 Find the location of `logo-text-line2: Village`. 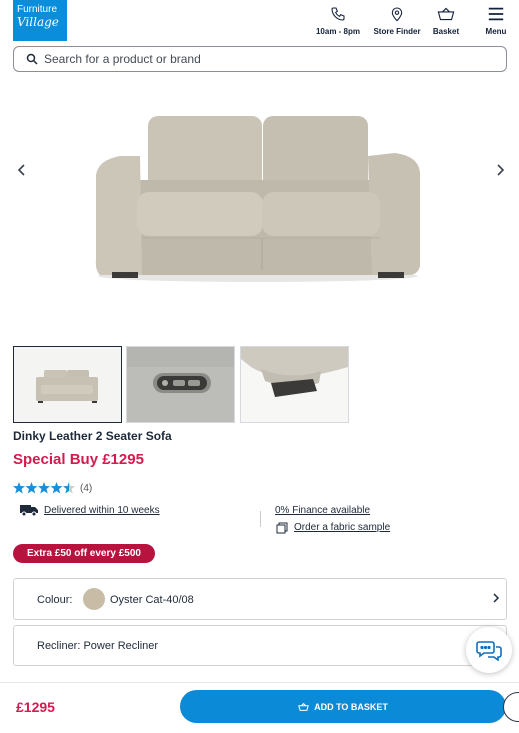

logo-text-line2: Village is located at coordinates (38, 22).